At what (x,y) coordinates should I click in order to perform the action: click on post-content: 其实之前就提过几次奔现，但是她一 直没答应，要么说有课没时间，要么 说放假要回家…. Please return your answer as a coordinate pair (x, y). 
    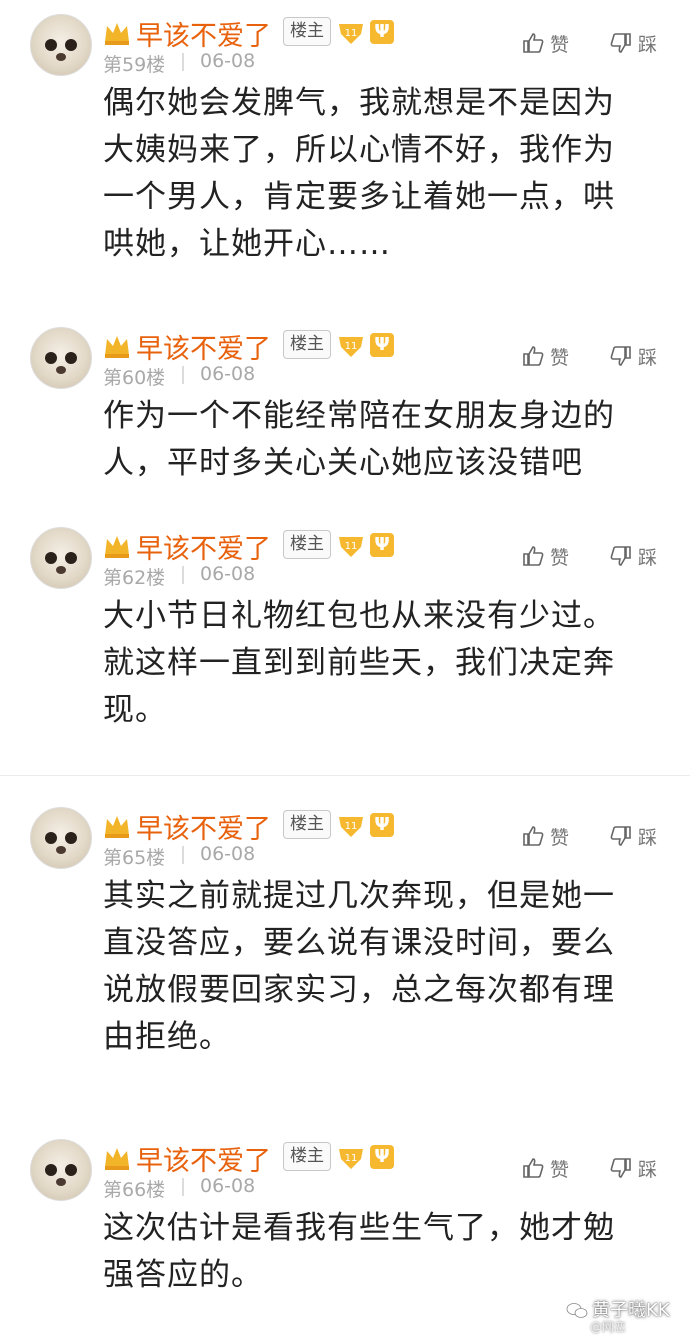
    Looking at the image, I should click on (383, 967).